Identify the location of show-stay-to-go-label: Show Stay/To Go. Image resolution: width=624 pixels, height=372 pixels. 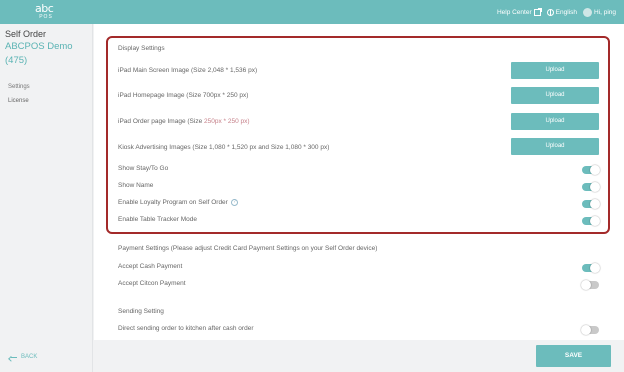
(143, 168).